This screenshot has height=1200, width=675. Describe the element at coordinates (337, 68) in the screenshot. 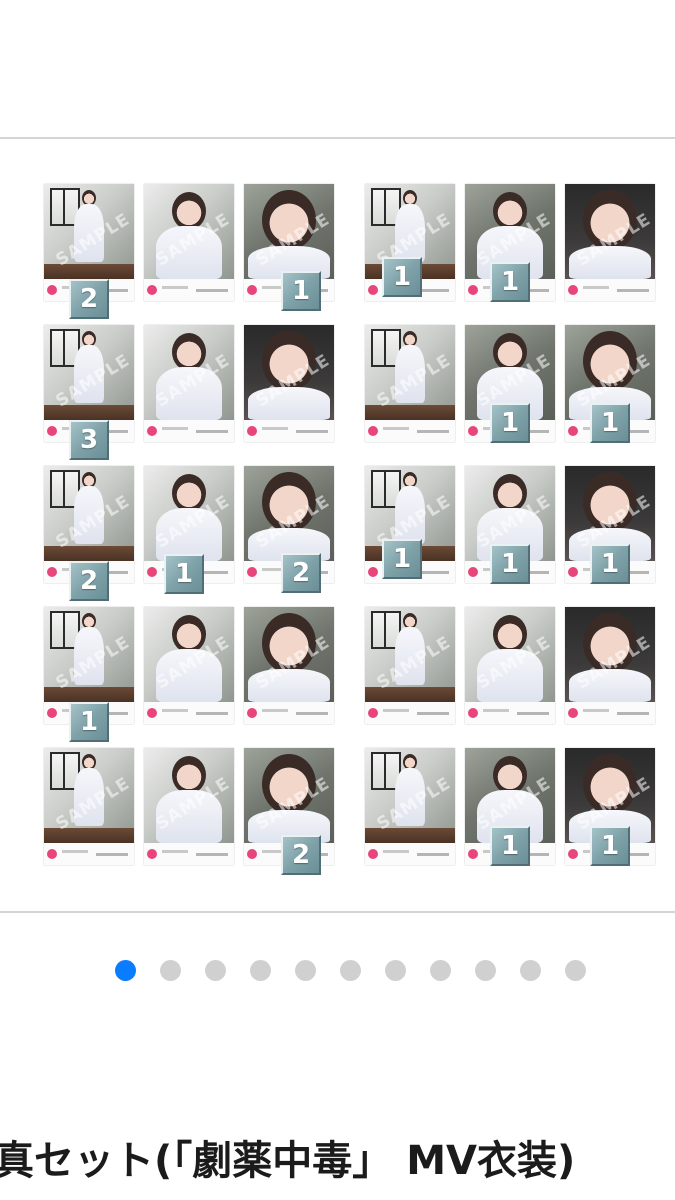

I see `header-blank-area` at that location.